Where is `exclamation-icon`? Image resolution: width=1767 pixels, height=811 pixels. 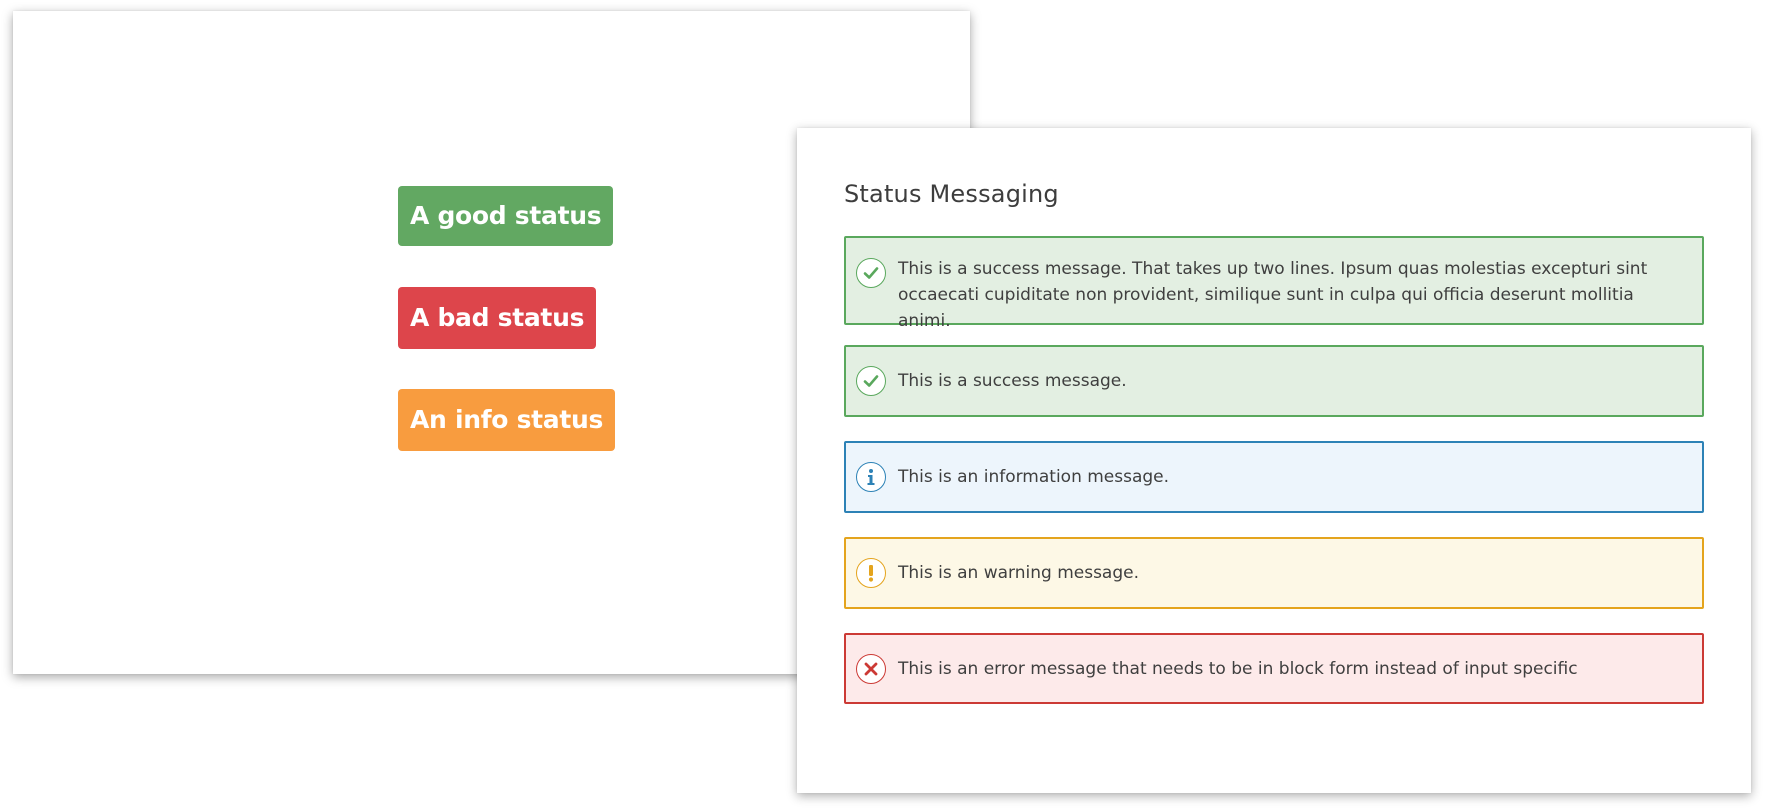
exclamation-icon is located at coordinates (871, 573).